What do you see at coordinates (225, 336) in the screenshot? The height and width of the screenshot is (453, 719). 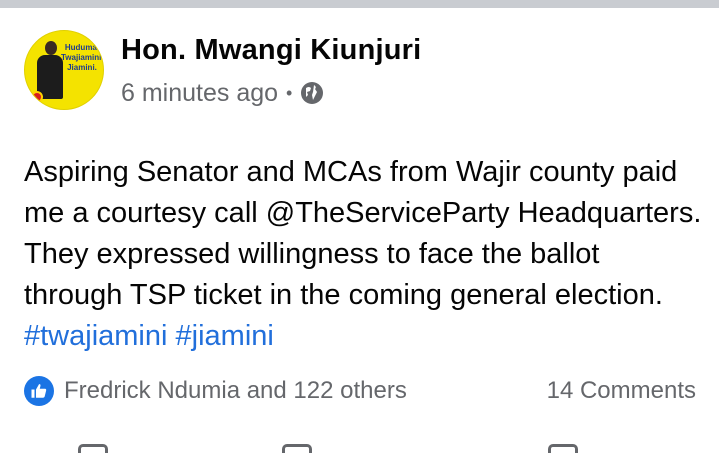 I see `hashtag-link: #jiamini` at bounding box center [225, 336].